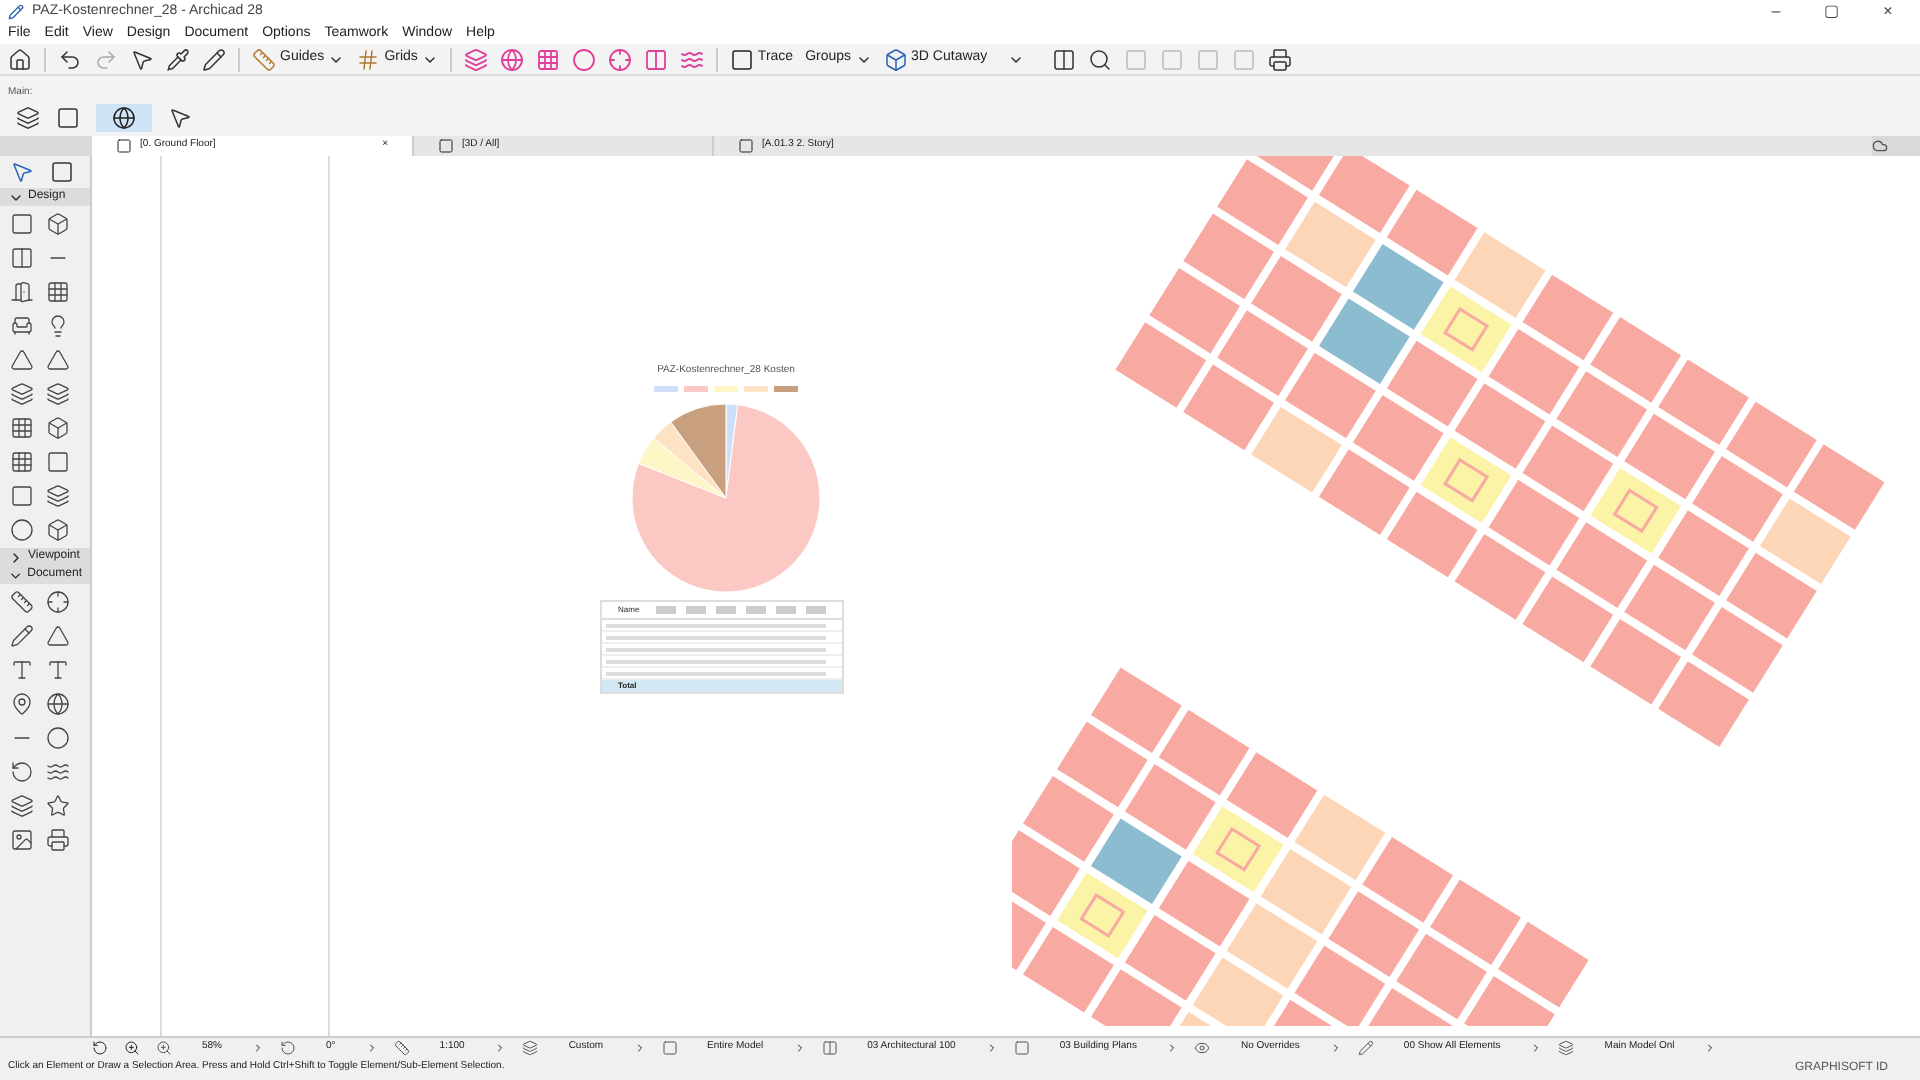  I want to click on marquee-tool-icon, so click(62, 172).